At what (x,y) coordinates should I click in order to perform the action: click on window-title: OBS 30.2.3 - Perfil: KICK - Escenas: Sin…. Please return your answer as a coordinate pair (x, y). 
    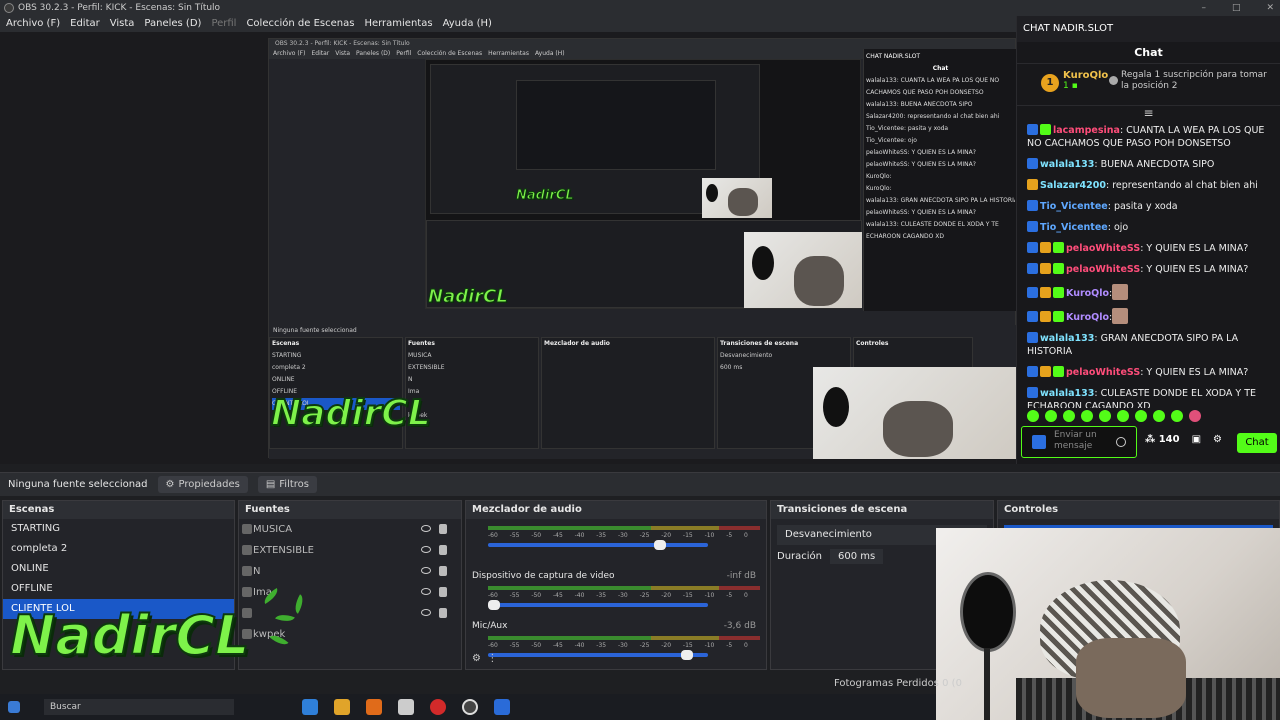
    Looking at the image, I should click on (119, 8).